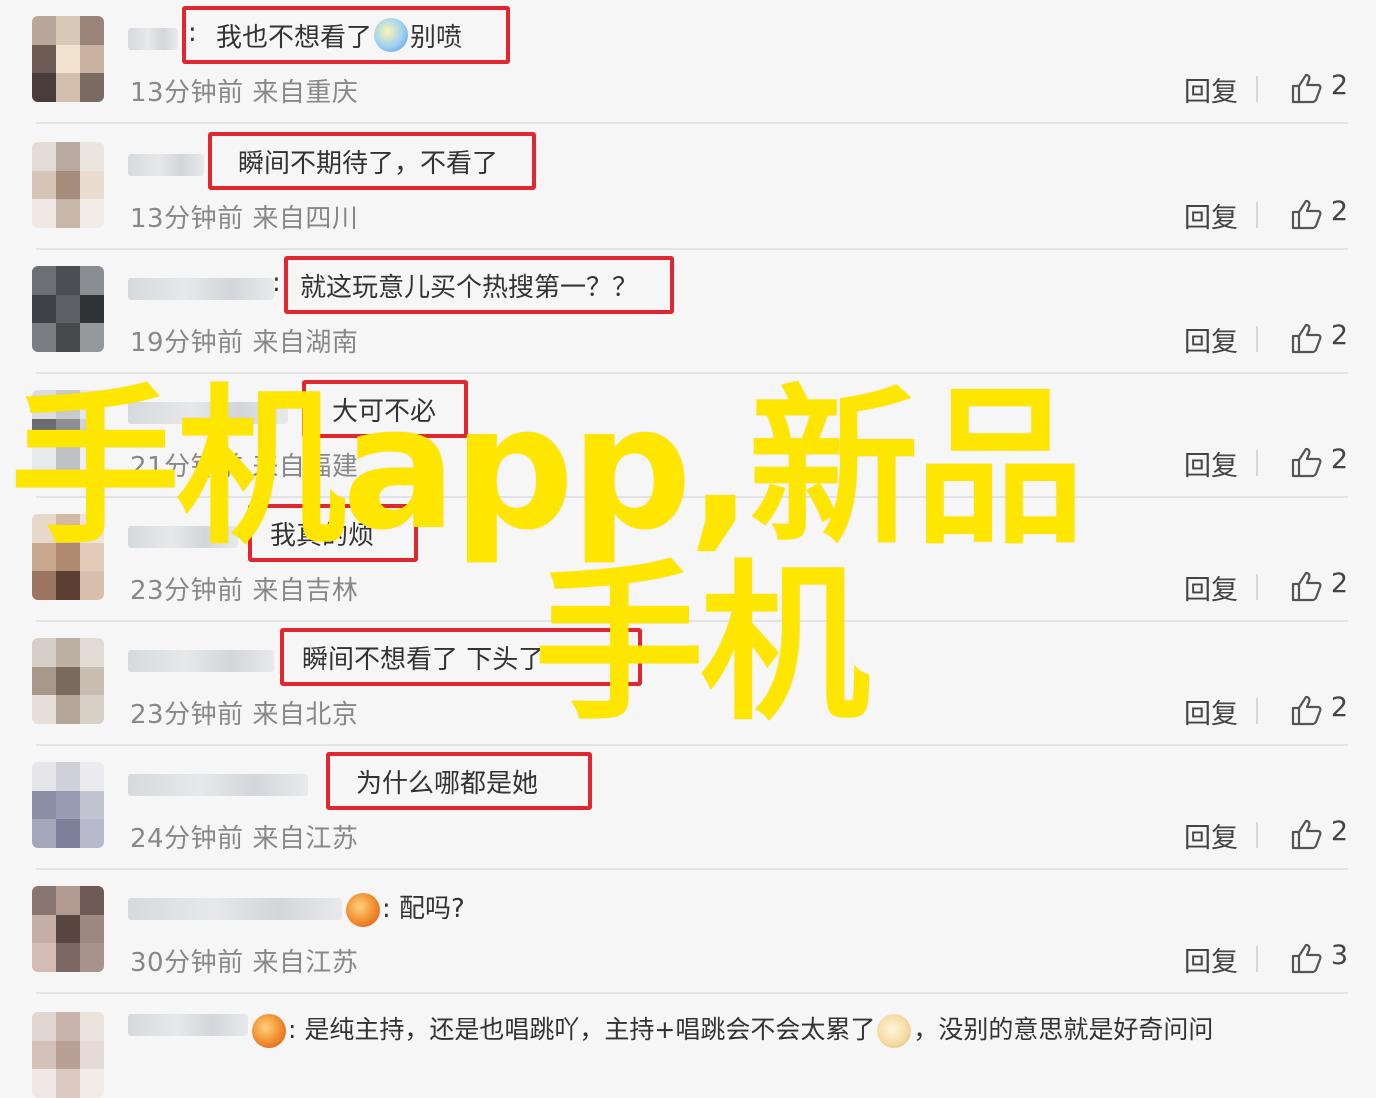 The width and height of the screenshot is (1376, 1098). What do you see at coordinates (894, 1031) in the screenshot?
I see `dog-face-icon` at bounding box center [894, 1031].